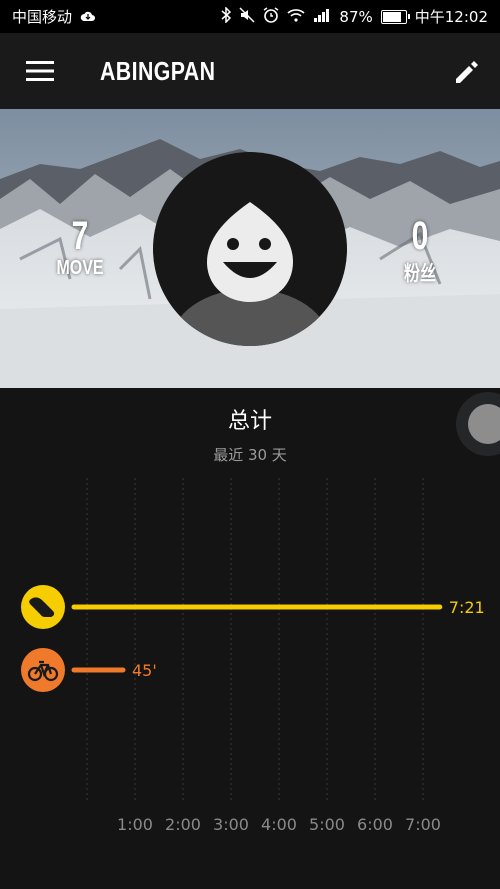 Image resolution: width=500 pixels, height=889 pixels. Describe the element at coordinates (467, 72) in the screenshot. I see `pencil-edit-icon` at that location.